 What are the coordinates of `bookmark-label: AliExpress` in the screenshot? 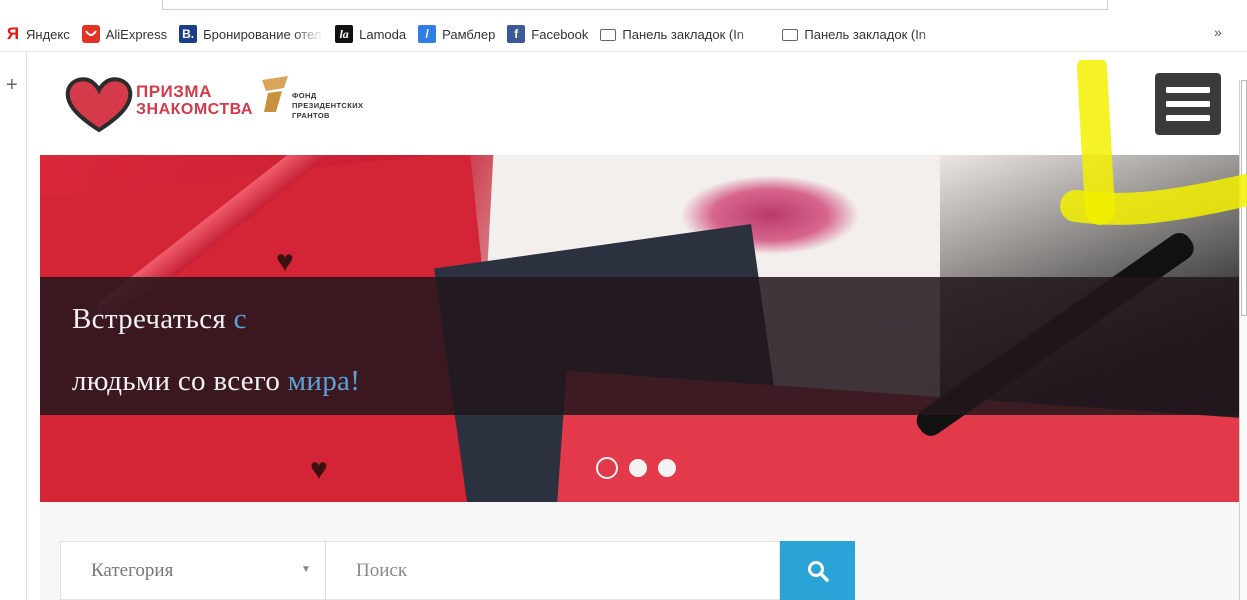 It's located at (136, 34).